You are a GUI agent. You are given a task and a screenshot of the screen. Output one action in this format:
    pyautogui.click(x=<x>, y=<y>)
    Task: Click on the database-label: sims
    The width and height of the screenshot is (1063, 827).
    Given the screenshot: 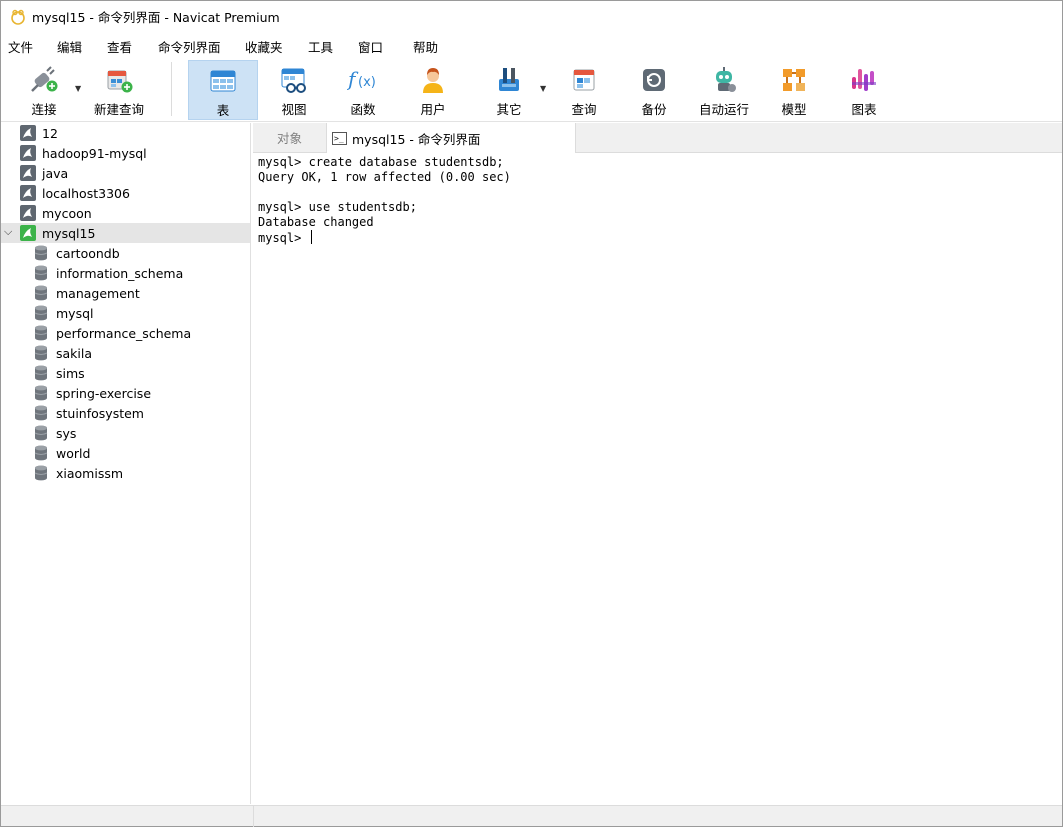 What is the action you would take?
    pyautogui.click(x=70, y=373)
    